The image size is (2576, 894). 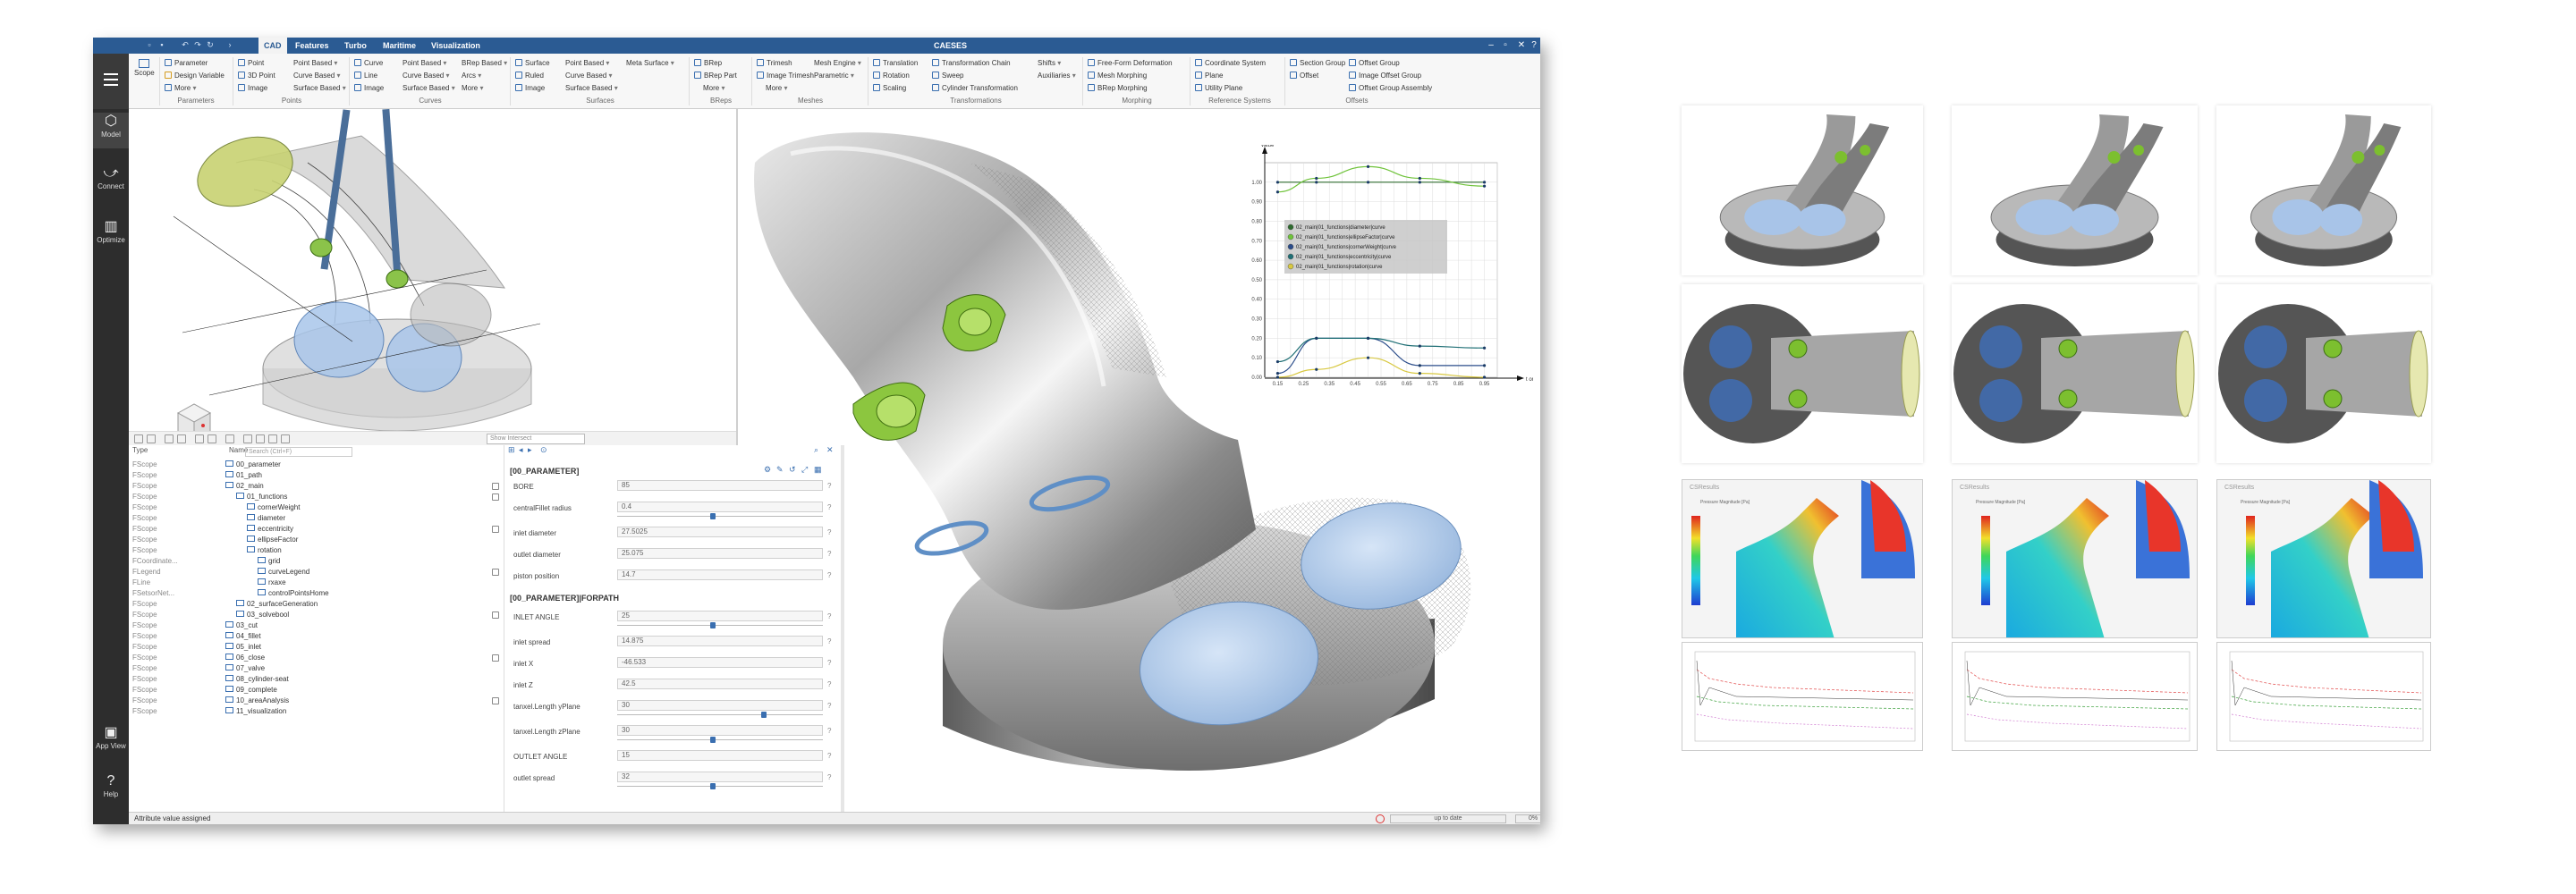 I want to click on reset-icon: ↺, so click(x=793, y=470).